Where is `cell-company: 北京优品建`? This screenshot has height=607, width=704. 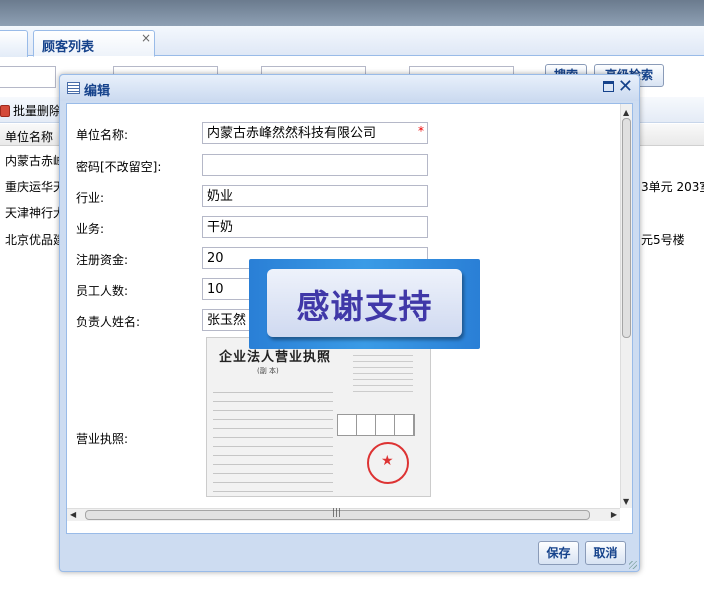 cell-company: 北京优品建 is located at coordinates (35, 240).